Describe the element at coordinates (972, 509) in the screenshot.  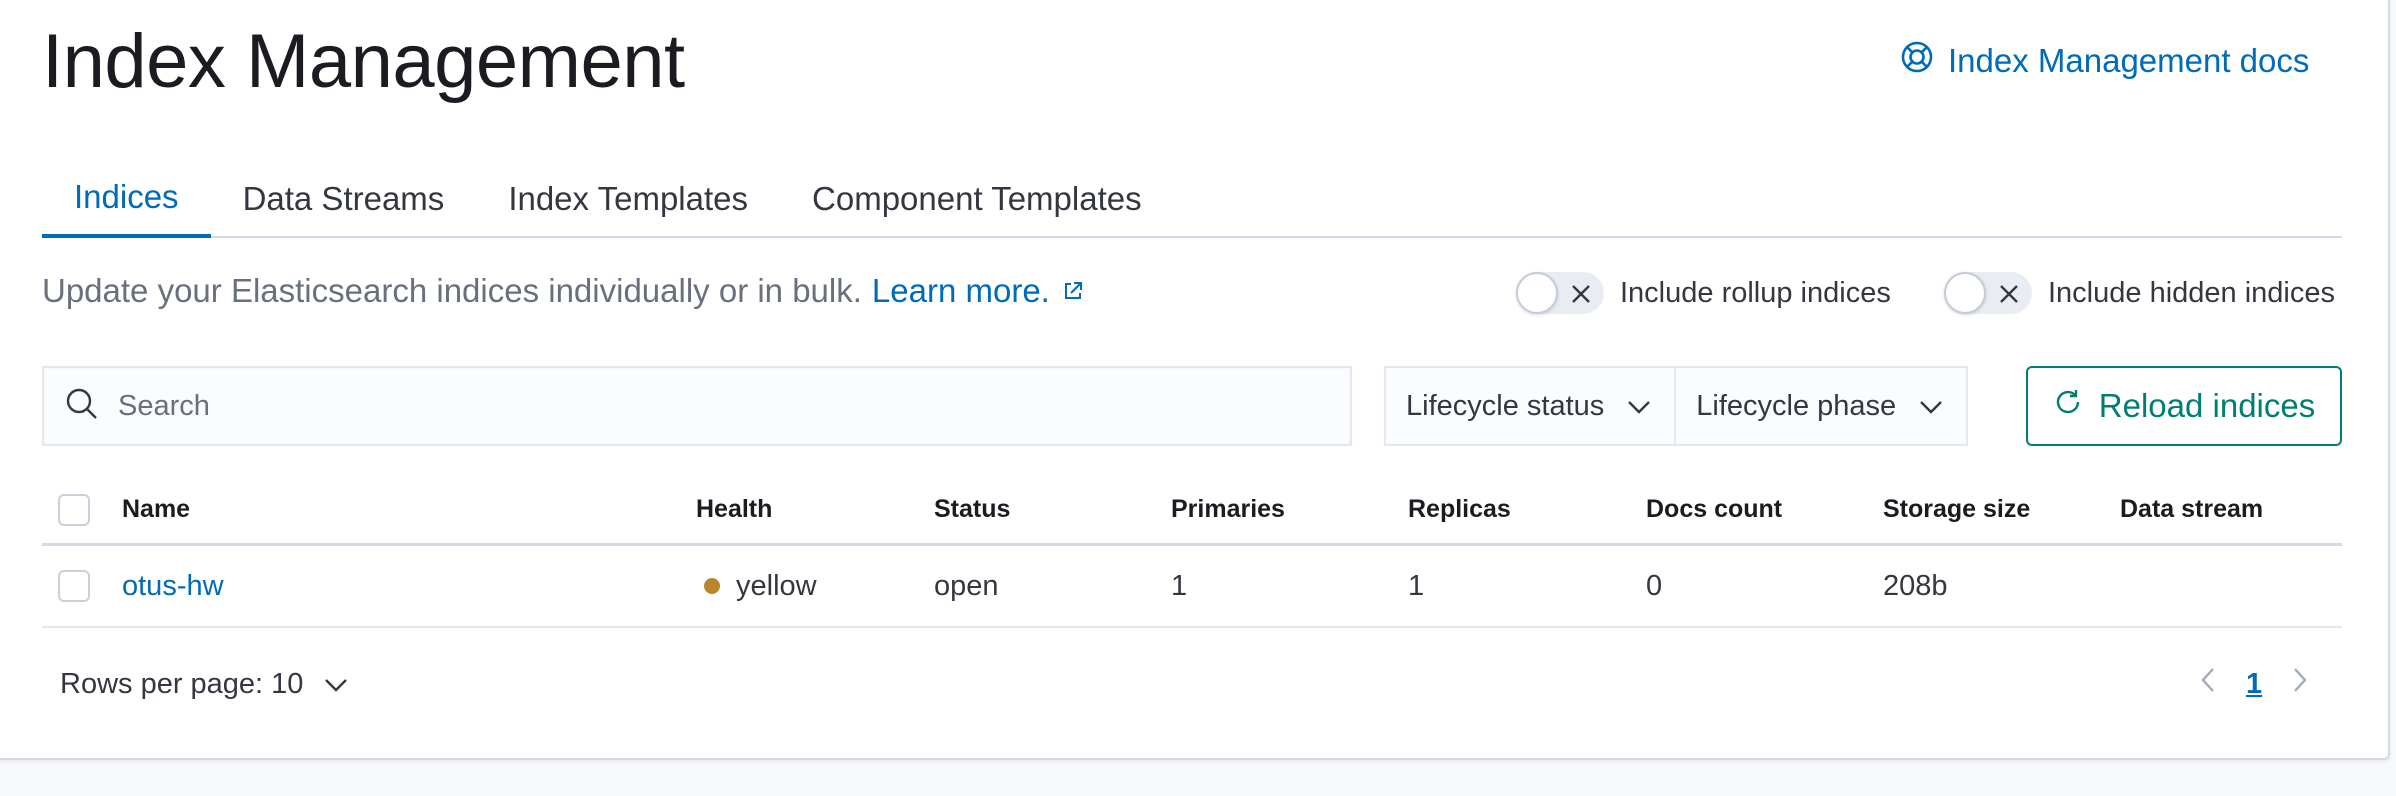
I see `column-header-status: Status` at that location.